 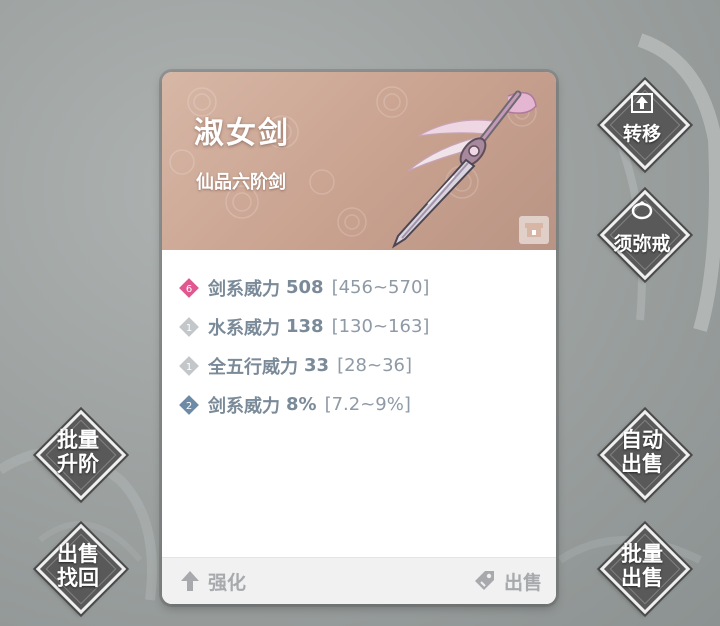 I want to click on stat-row: 2 剑系威力 8% [7.2~9%], so click(x=358, y=404).